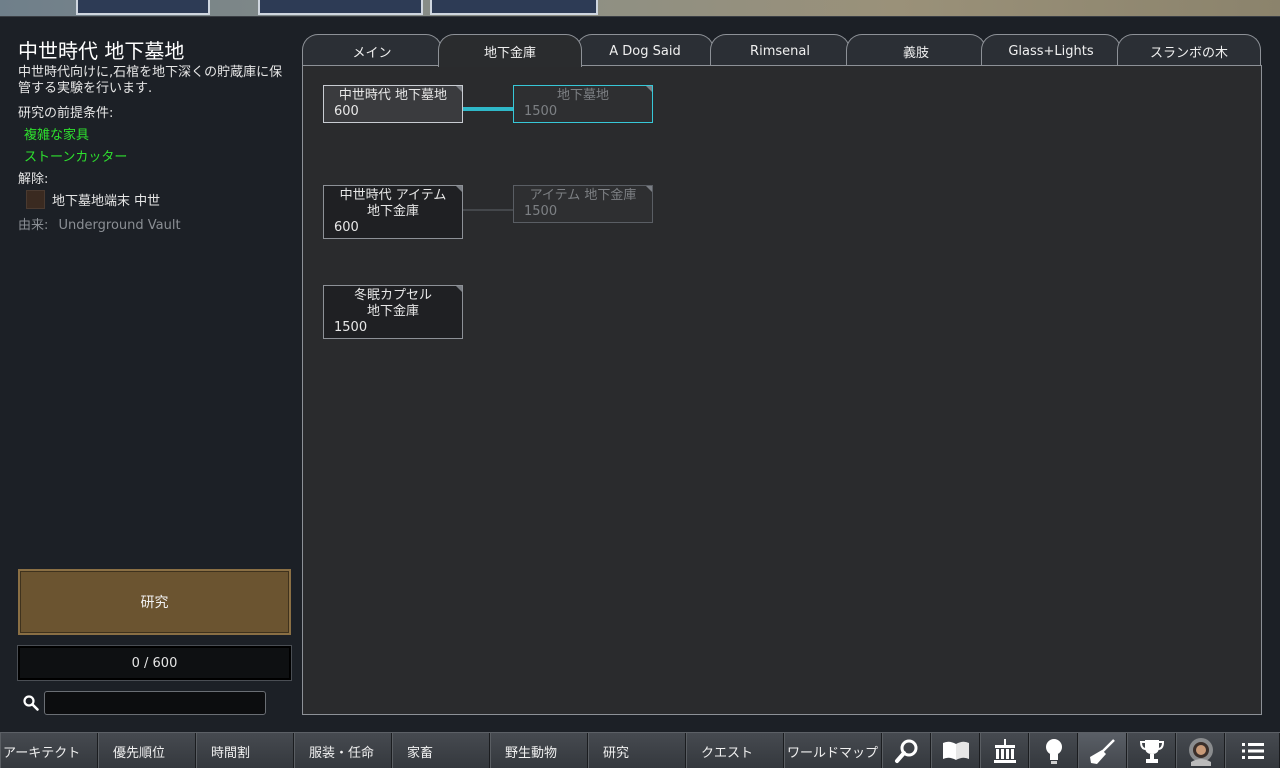  What do you see at coordinates (833, 750) in the screenshot?
I see `world-map-button: ワールドマップ` at bounding box center [833, 750].